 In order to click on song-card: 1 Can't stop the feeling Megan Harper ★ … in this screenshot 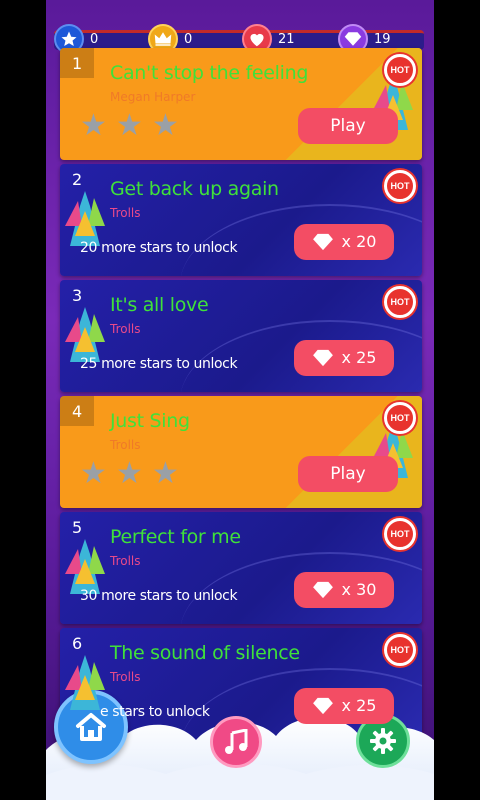, I will do `click(241, 104)`.